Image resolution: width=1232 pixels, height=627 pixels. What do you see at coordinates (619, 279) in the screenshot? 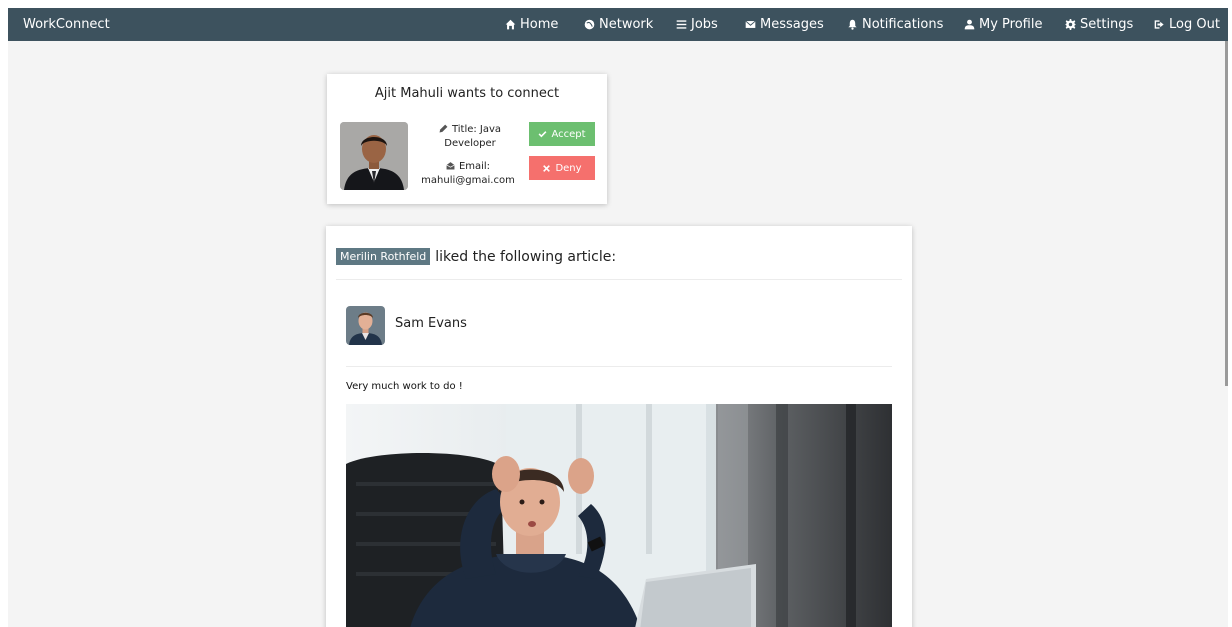
I see `header-divider` at bounding box center [619, 279].